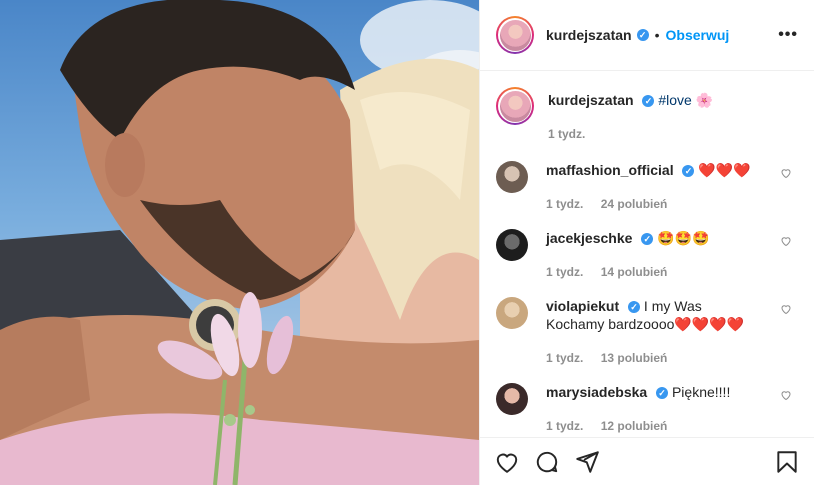  I want to click on comment-text: Piękne!!!!, so click(701, 392).